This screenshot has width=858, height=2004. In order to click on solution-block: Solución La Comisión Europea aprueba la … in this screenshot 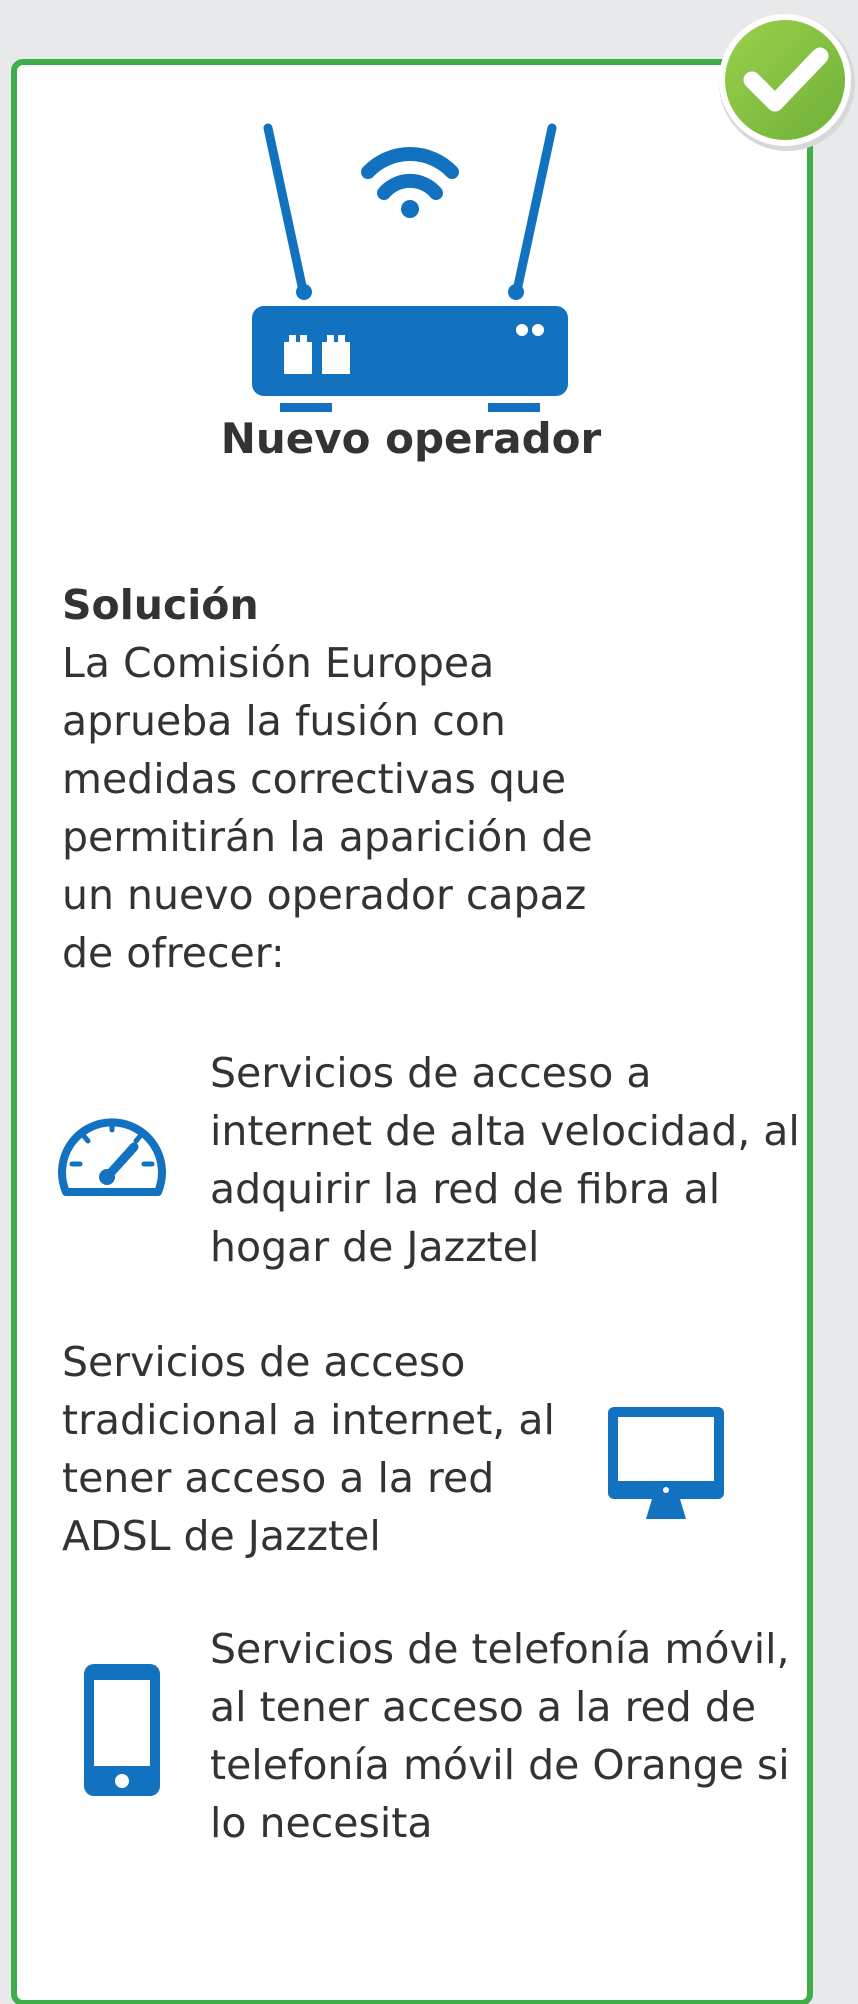, I will do `click(342, 779)`.